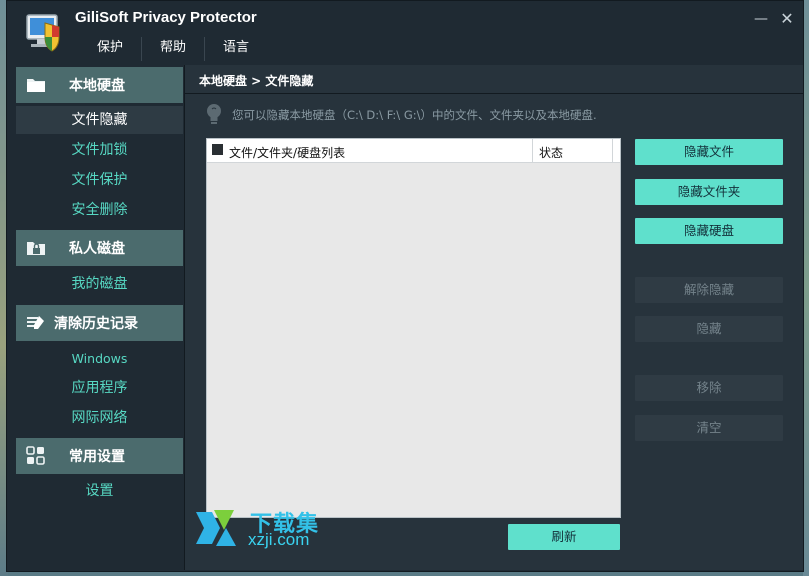 The image size is (809, 576). Describe the element at coordinates (214, 114) in the screenshot. I see `lightbulb-icon` at that location.